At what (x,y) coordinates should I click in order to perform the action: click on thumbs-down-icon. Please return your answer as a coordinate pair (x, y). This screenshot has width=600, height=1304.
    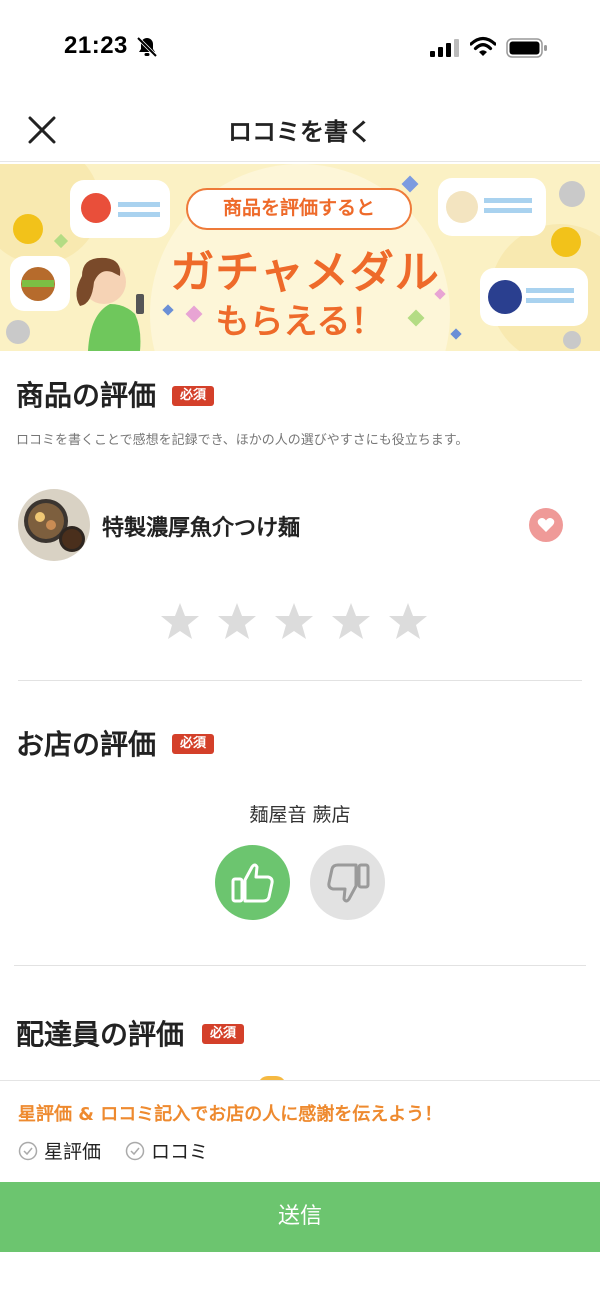
    Looking at the image, I should click on (347, 882).